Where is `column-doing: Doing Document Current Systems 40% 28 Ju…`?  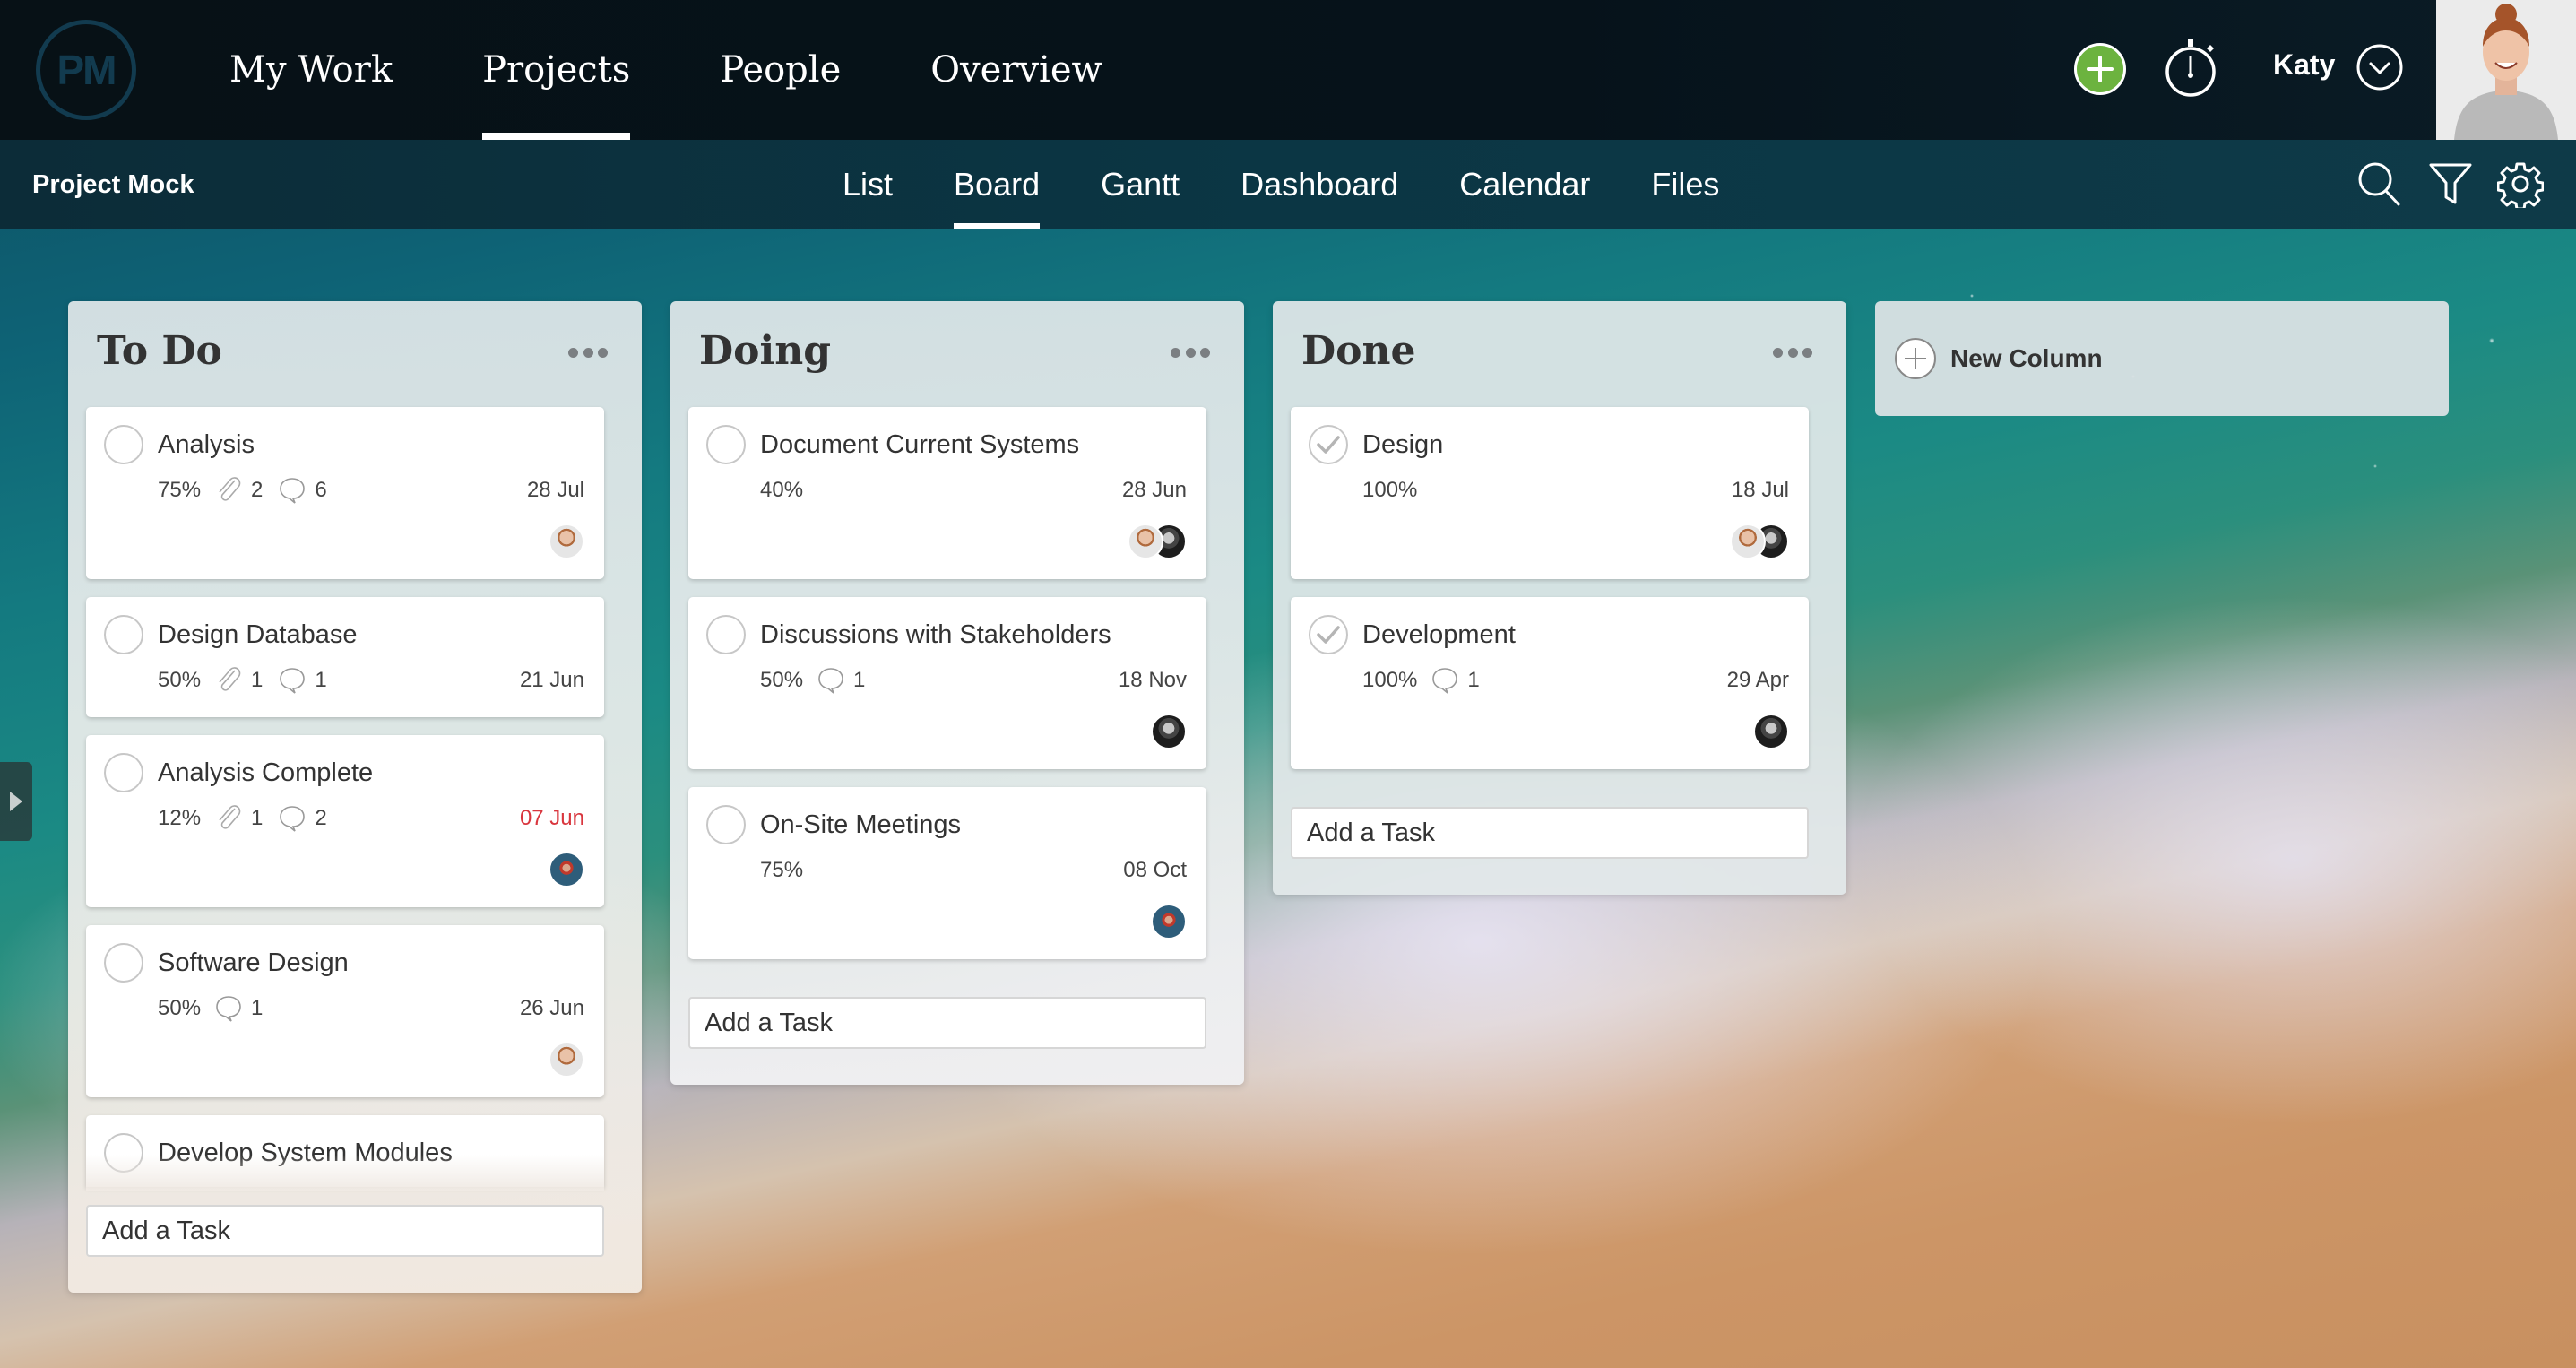 column-doing: Doing Document Current Systems 40% 28 Ju… is located at coordinates (957, 693).